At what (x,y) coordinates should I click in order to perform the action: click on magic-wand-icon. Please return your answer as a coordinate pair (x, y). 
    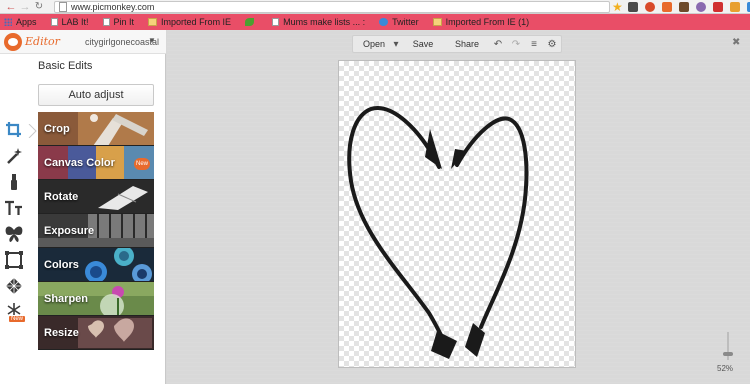
    Looking at the image, I should click on (14, 156).